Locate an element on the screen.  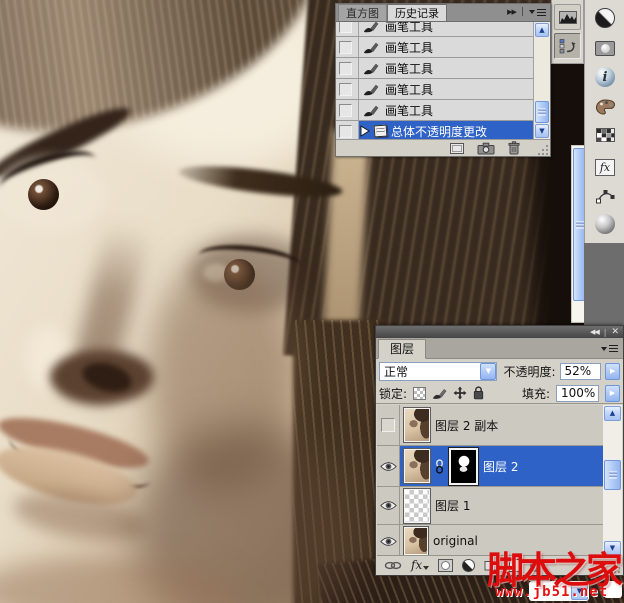
panel-resize-grip is located at coordinates (543, 149).